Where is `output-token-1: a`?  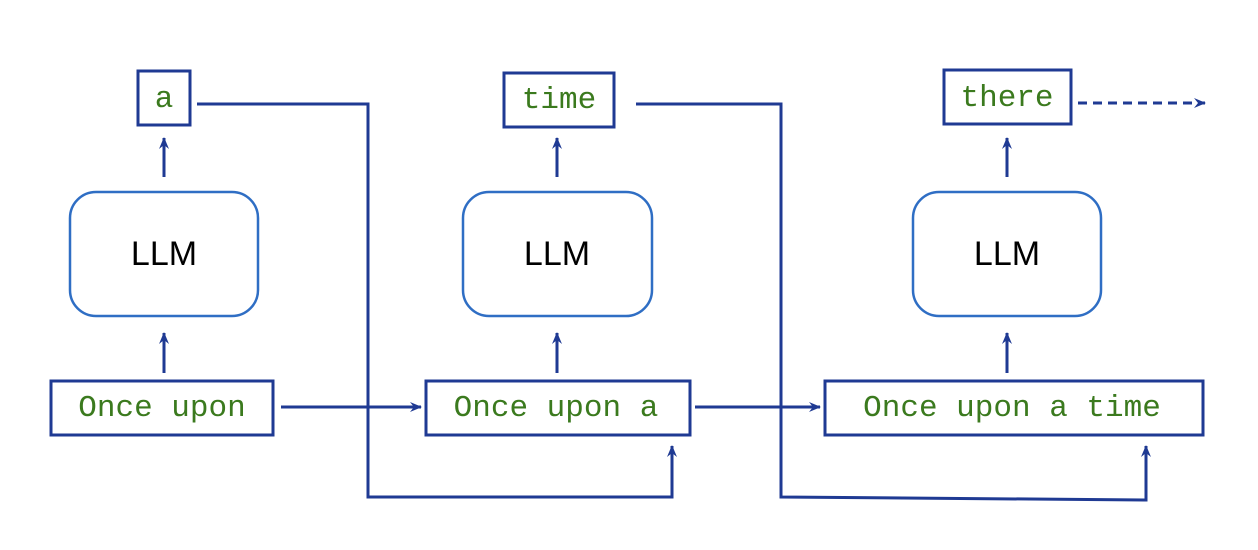
output-token-1: a is located at coordinates (164, 99).